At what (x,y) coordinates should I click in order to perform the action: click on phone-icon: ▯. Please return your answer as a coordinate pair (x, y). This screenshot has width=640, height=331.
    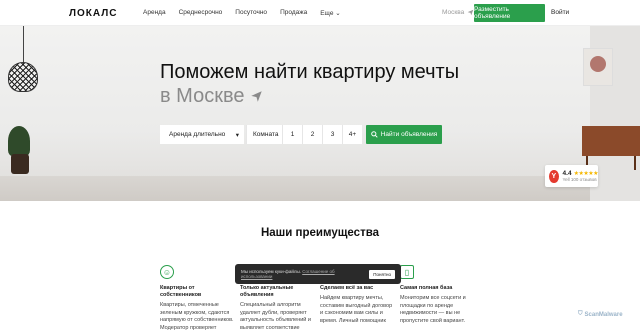
    Looking at the image, I should click on (407, 272).